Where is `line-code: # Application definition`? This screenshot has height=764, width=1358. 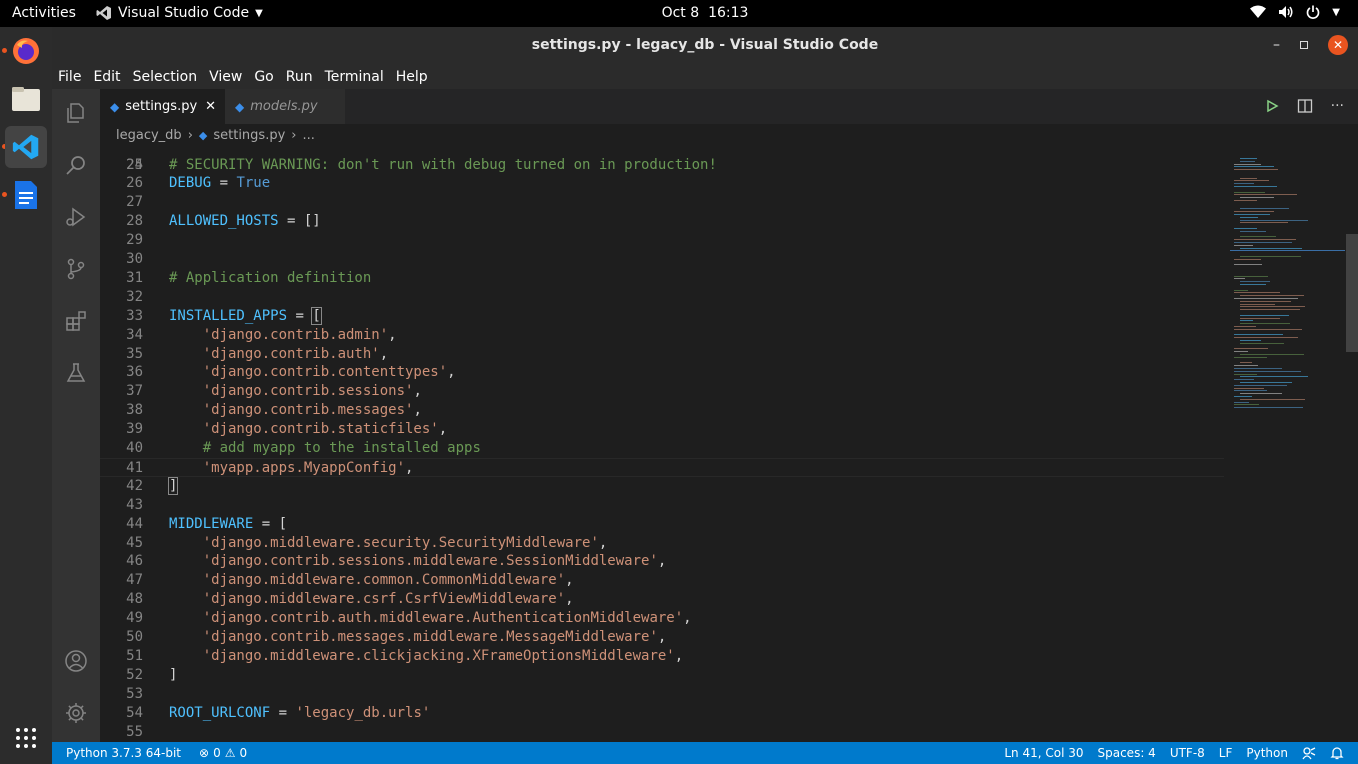
line-code: # Application definition is located at coordinates (270, 278).